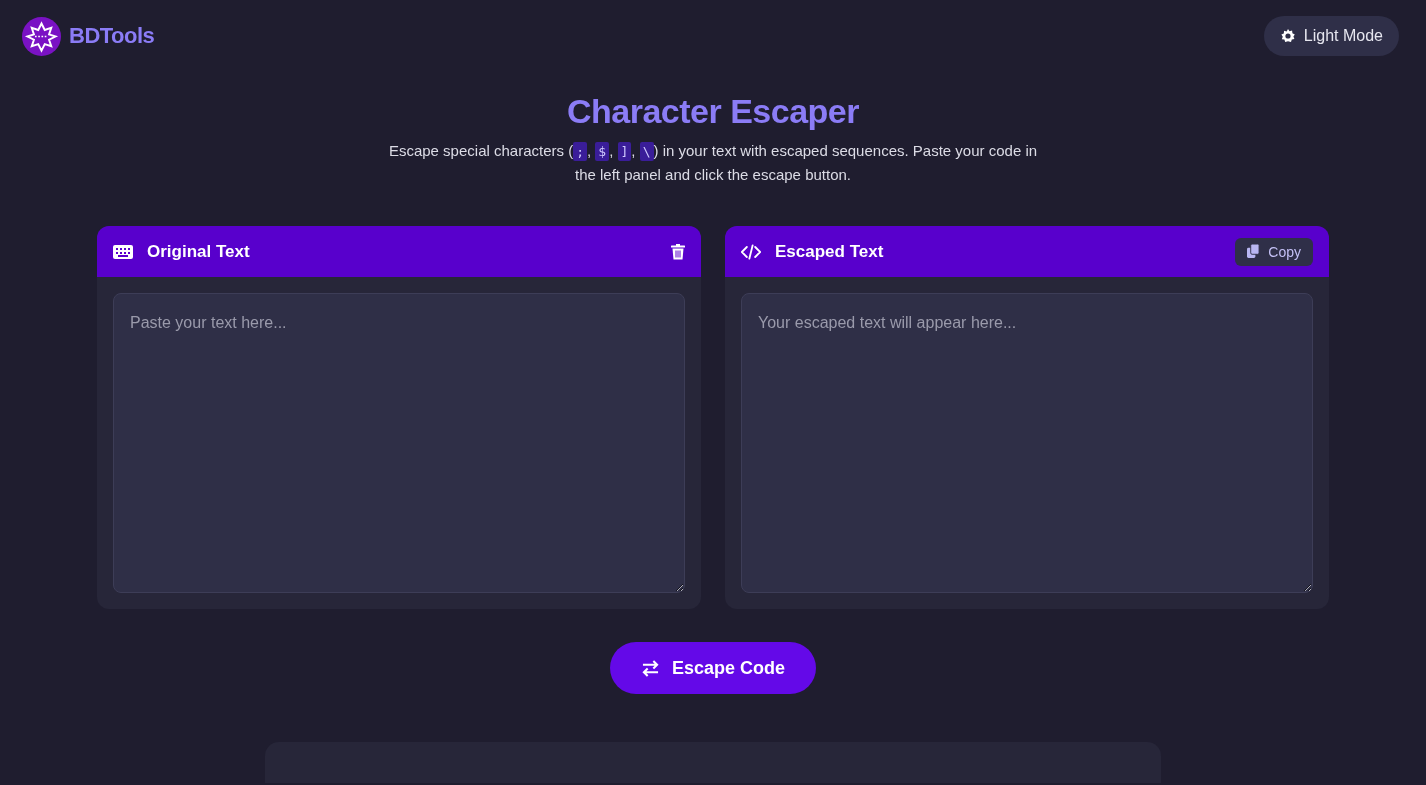 This screenshot has height=785, width=1426. I want to click on page-title: Character Escaper, so click(713, 111).